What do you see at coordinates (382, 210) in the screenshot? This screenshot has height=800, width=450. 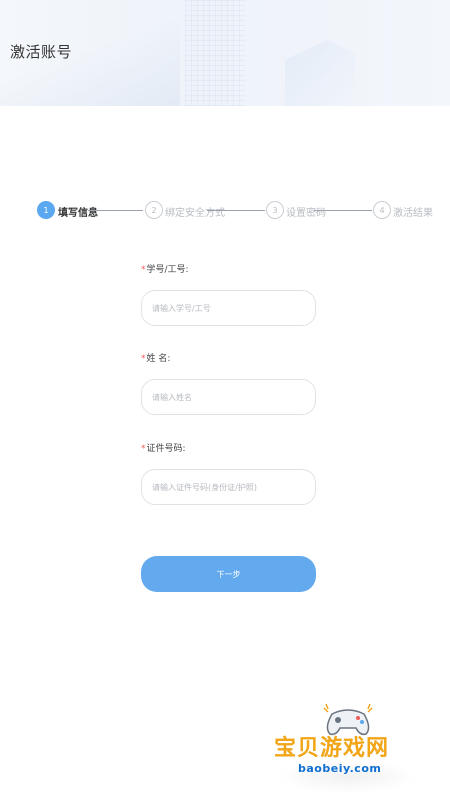 I see `step-4-indicator: 4` at bounding box center [382, 210].